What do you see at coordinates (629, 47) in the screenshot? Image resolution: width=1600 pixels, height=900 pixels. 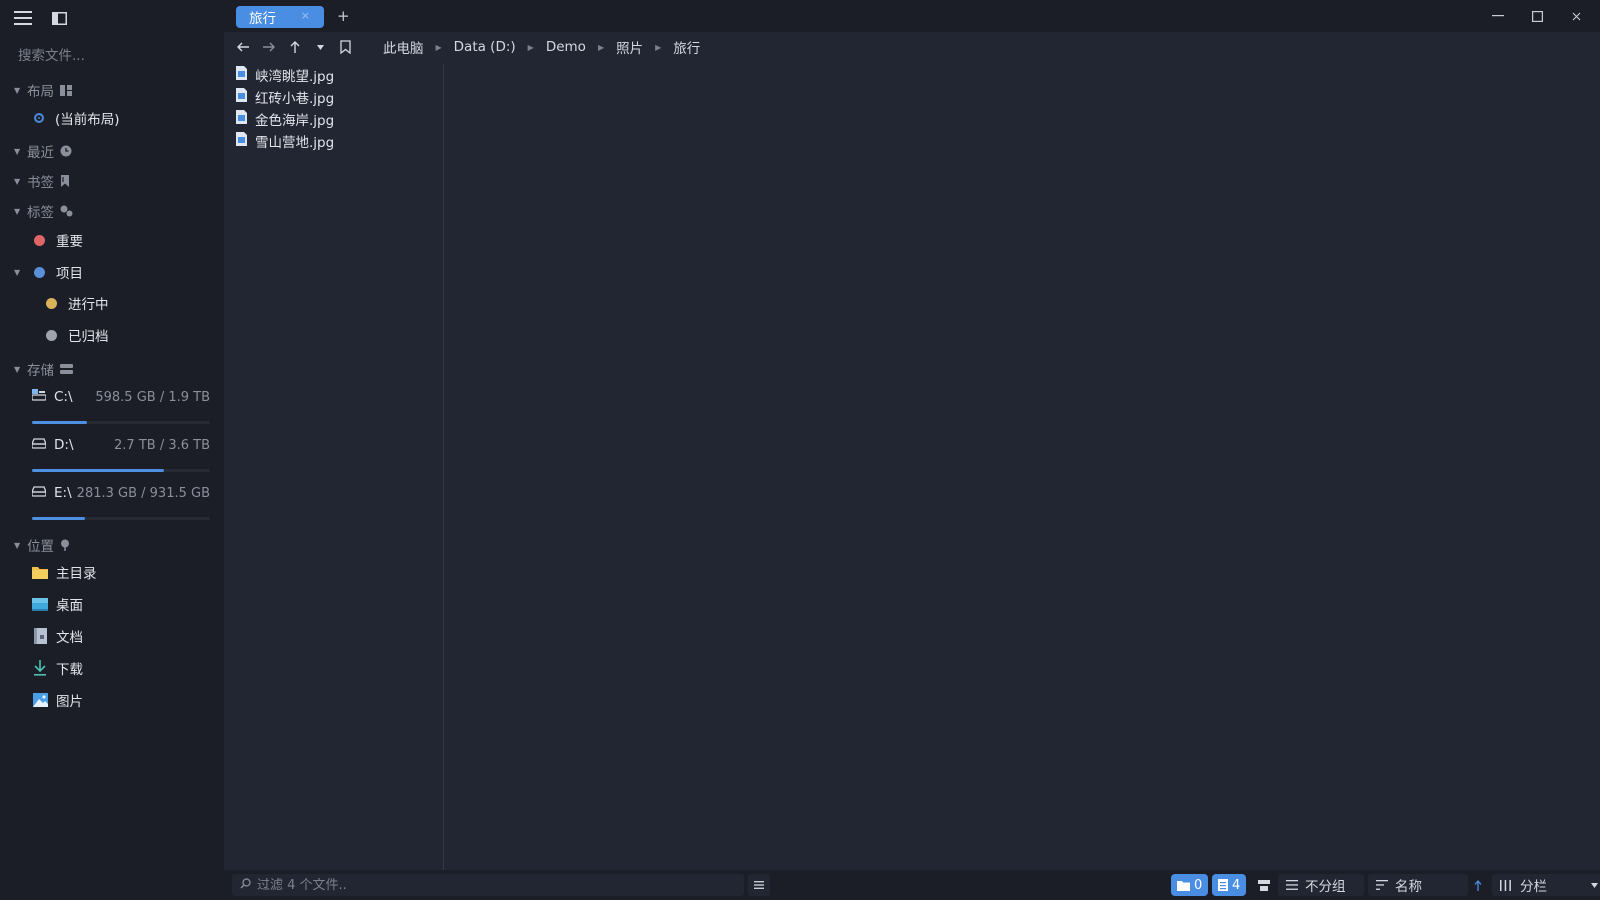 I see `breadcrumb-item-photos: 照片` at bounding box center [629, 47].